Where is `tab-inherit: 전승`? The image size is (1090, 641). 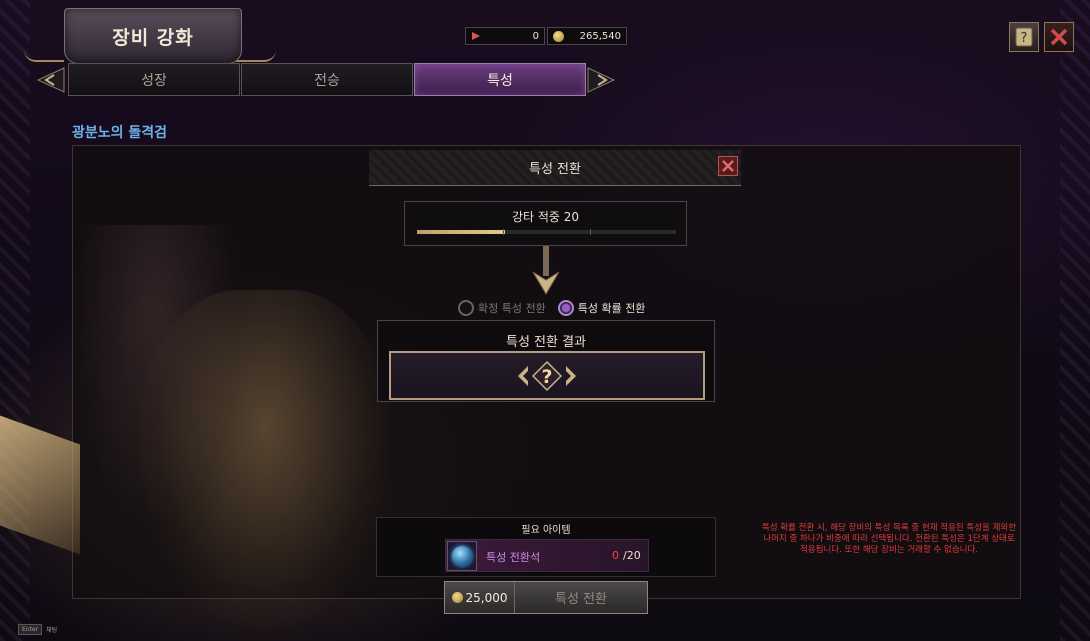 tab-inherit: 전승 is located at coordinates (327, 79).